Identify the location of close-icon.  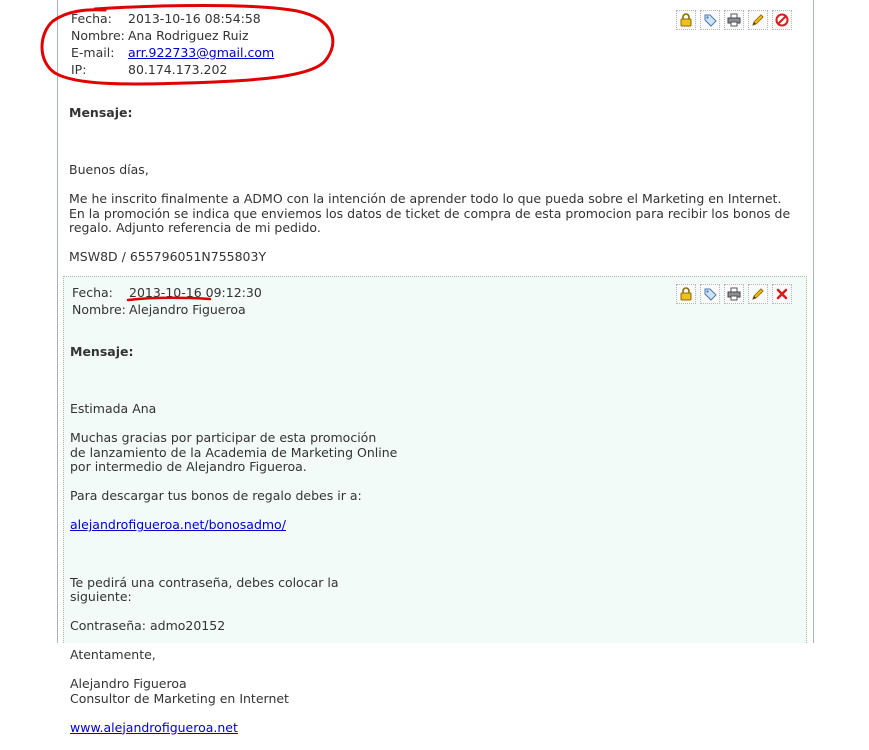
(782, 294).